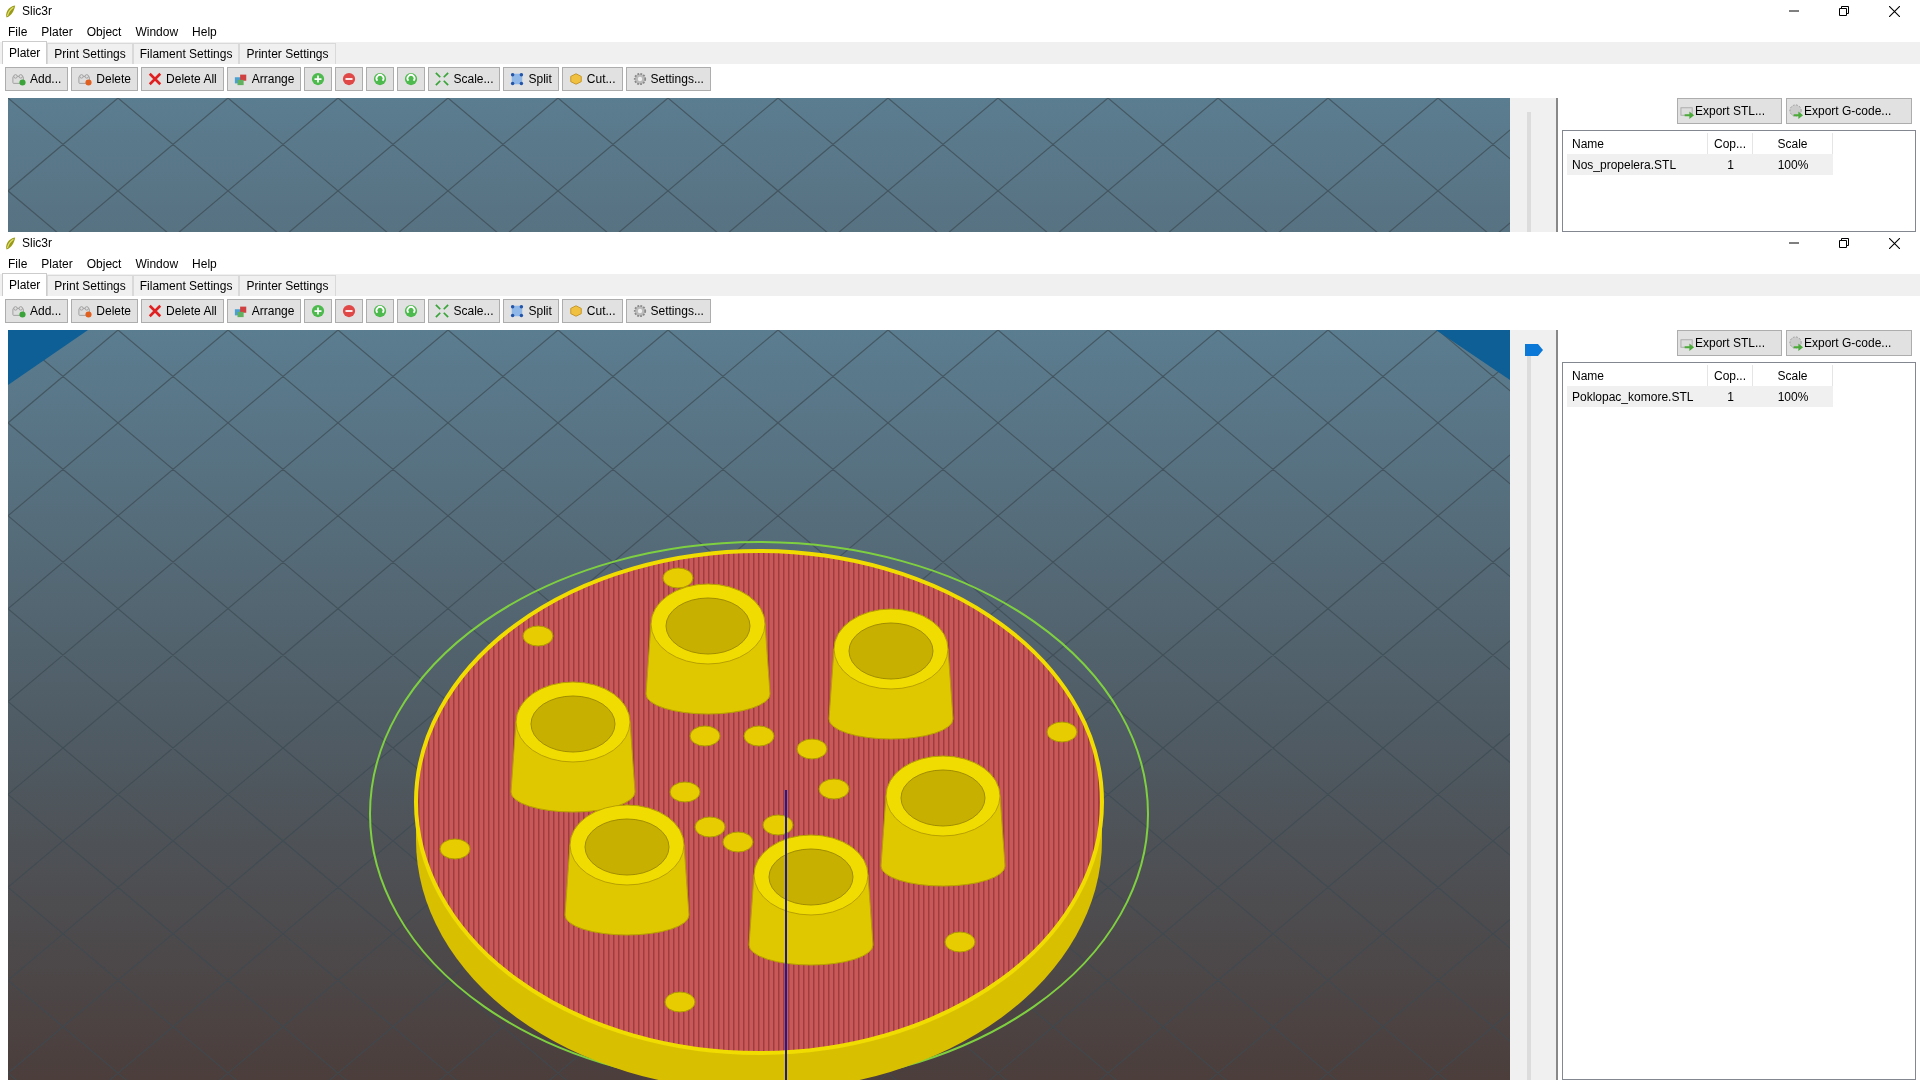  I want to click on table-cell-text: Nos_propelera.STL, so click(1624, 164).